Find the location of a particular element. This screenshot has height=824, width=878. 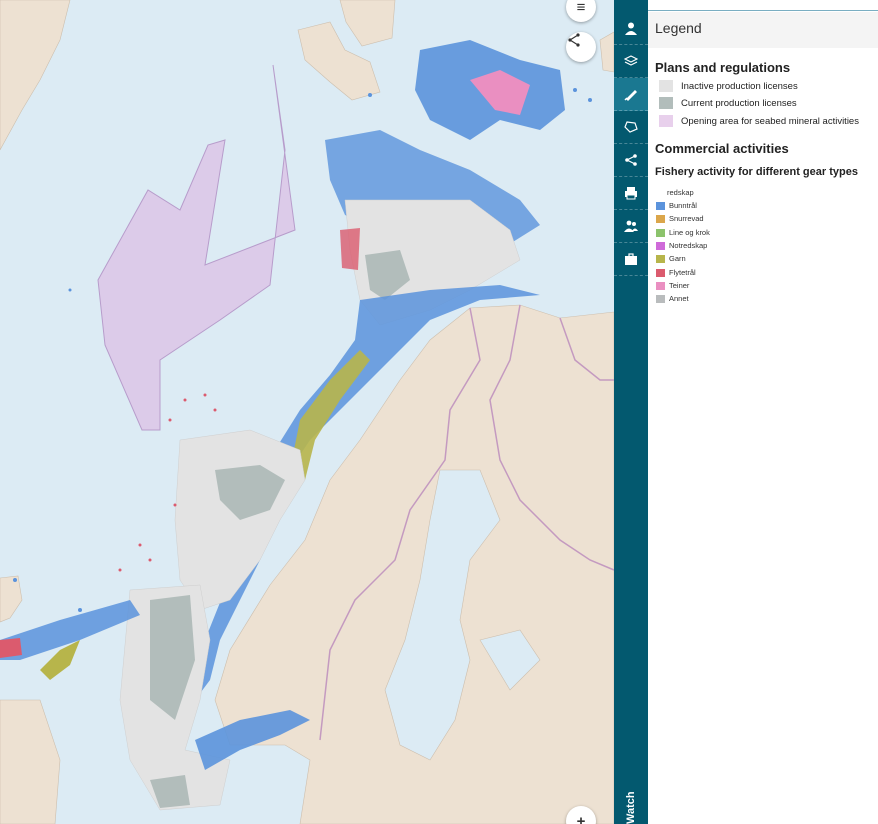

gear-item-teiner: Teiner is located at coordinates (672, 285).